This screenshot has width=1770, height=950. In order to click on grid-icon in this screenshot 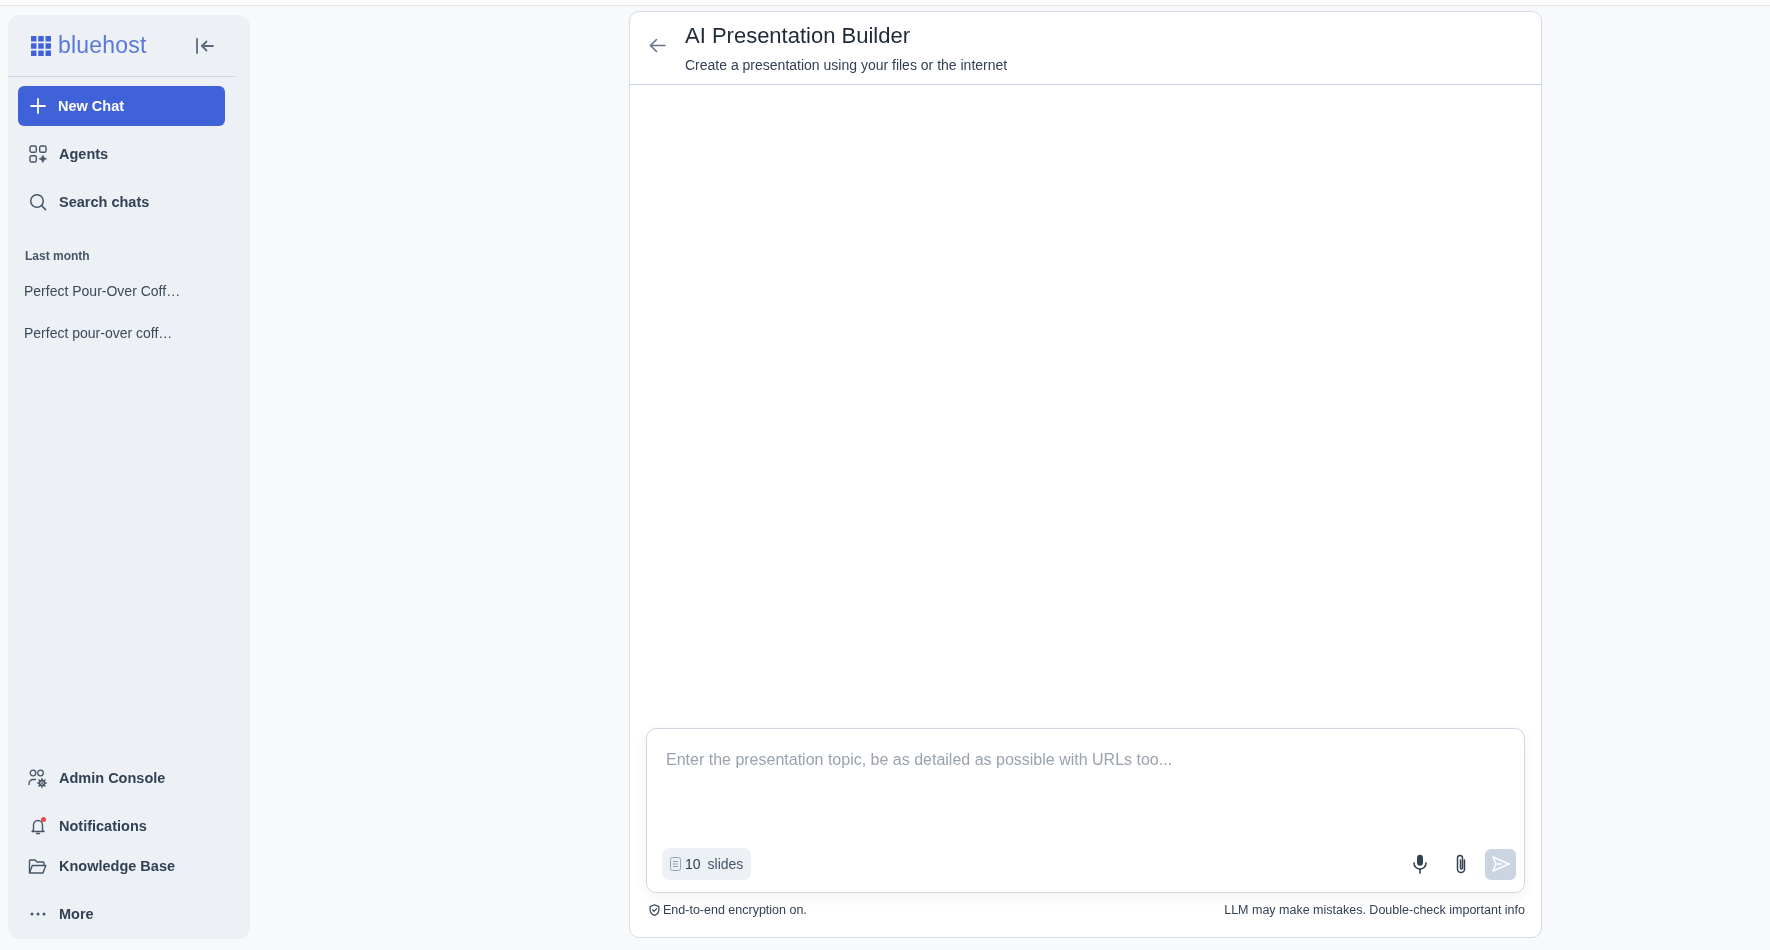, I will do `click(41, 45)`.